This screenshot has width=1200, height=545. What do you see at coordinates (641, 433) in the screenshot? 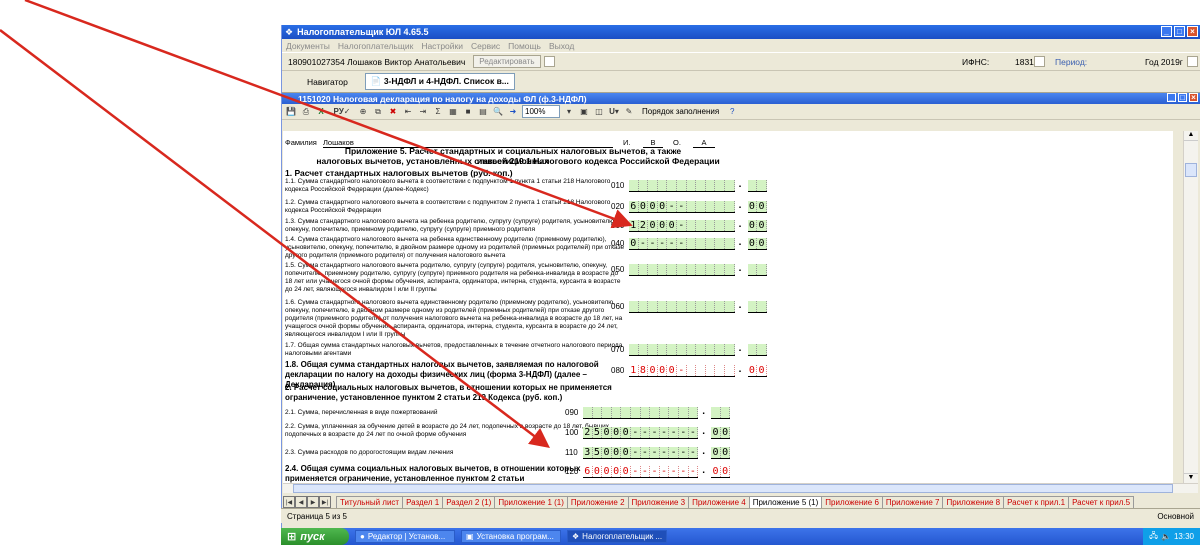
I see `s2-rubles-100: 25000-------` at bounding box center [641, 433].